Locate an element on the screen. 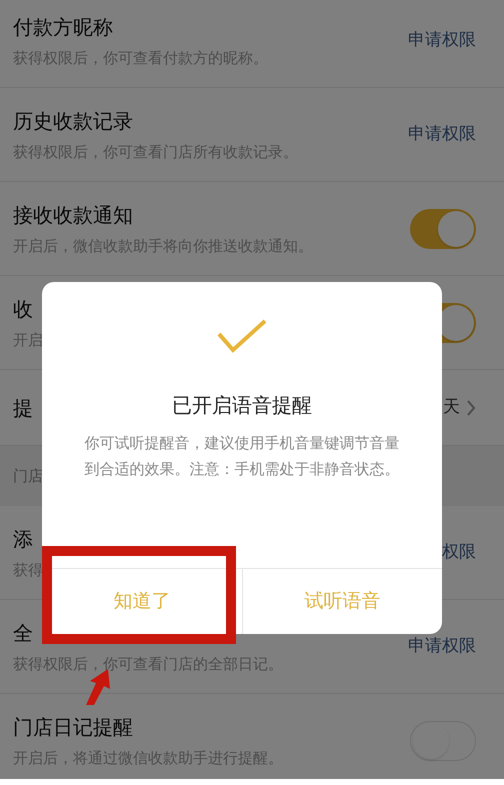  dialog-title: 已开启语音提醒 is located at coordinates (242, 405).